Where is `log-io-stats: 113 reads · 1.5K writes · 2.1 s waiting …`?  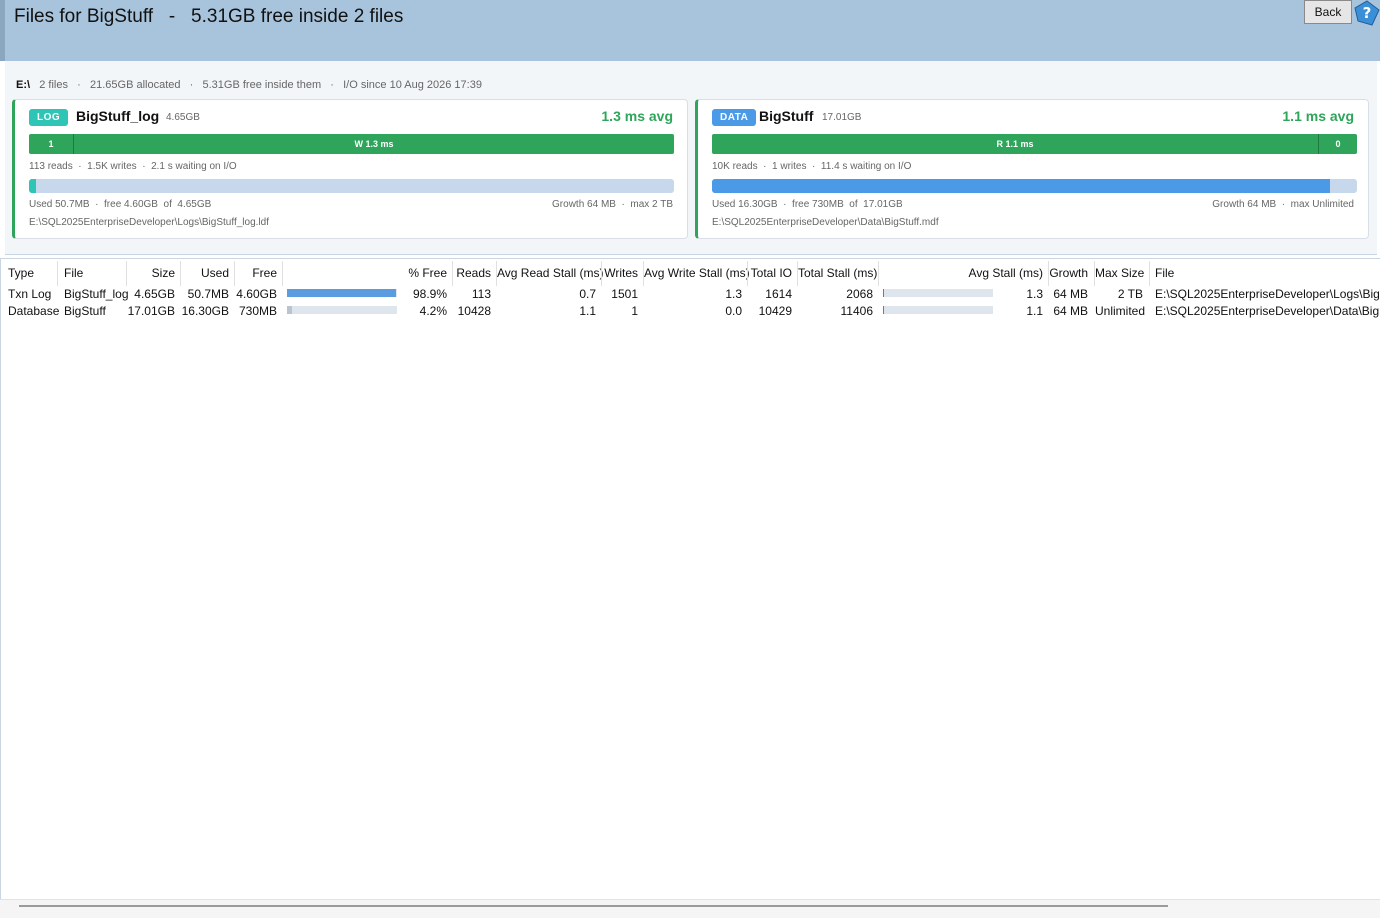 log-io-stats: 113 reads · 1.5K writes · 2.1 s waiting … is located at coordinates (133, 166).